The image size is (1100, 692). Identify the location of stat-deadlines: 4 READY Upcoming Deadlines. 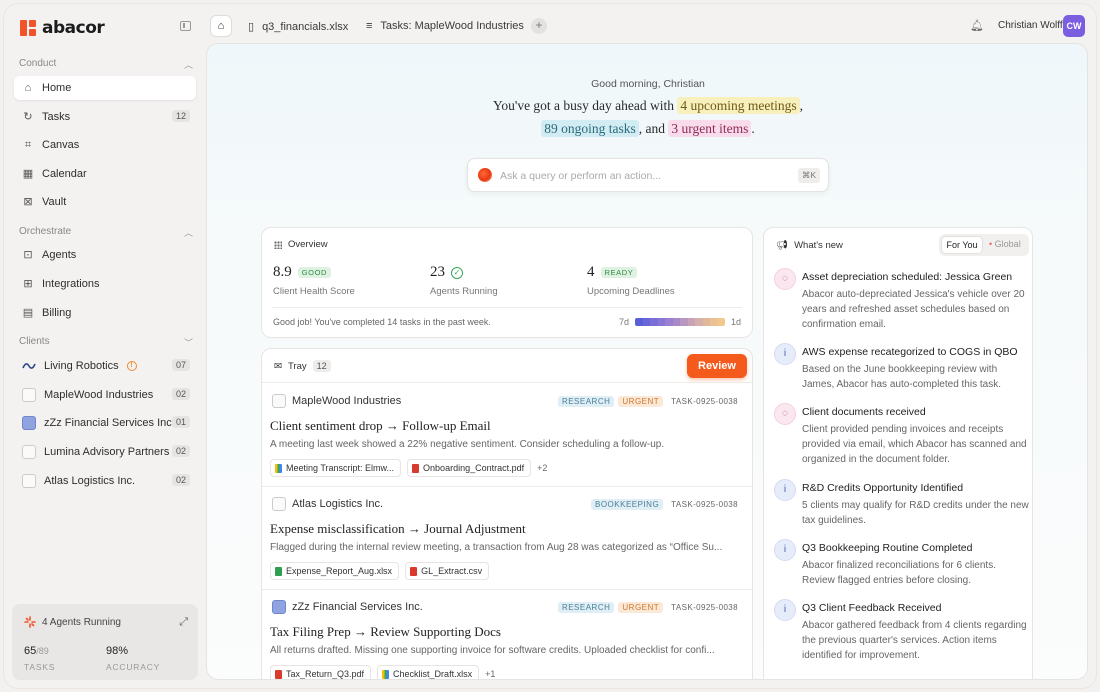
(631, 280).